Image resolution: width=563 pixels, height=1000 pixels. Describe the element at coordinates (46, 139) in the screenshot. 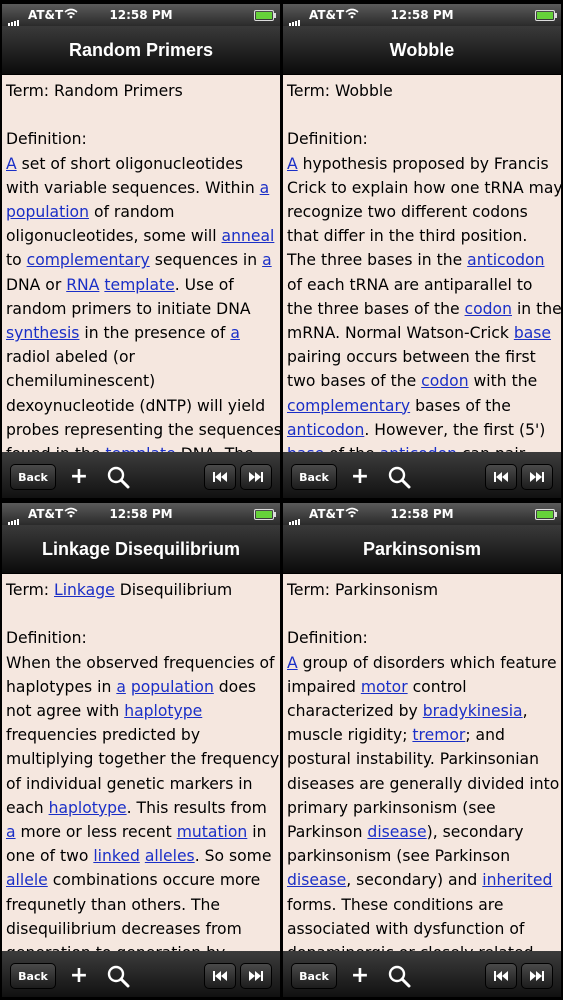

I see `text-segment: Definition:` at that location.